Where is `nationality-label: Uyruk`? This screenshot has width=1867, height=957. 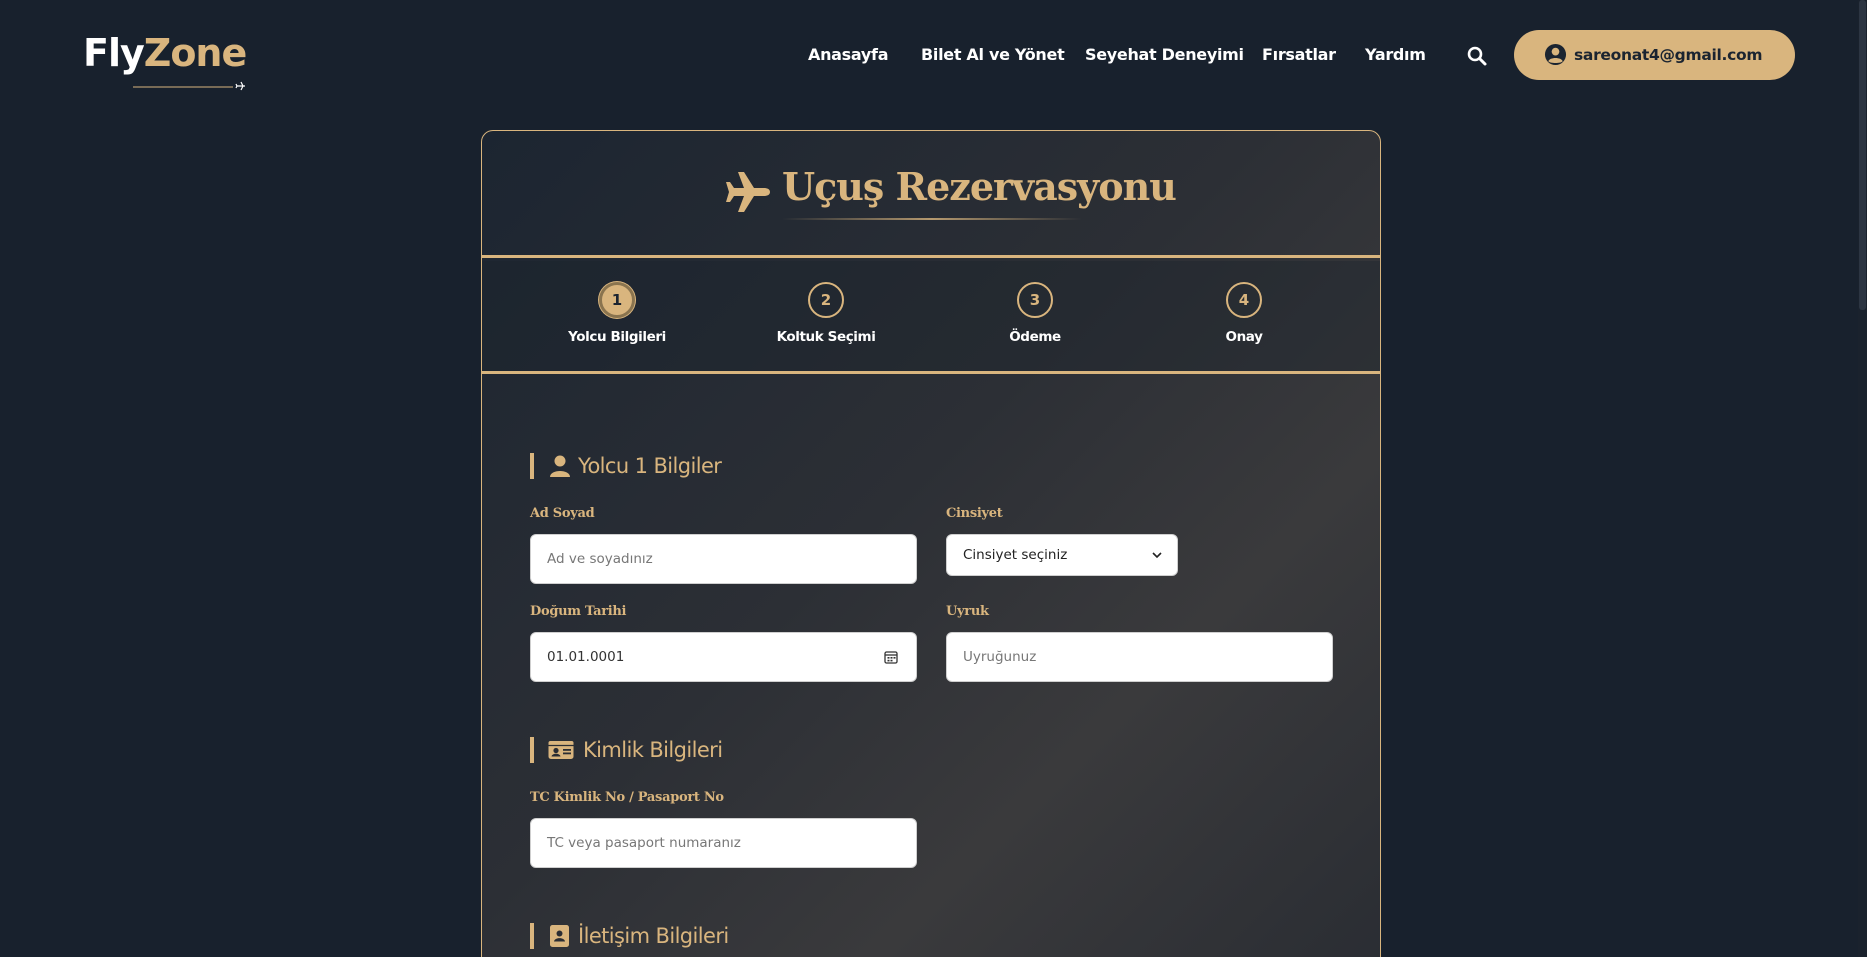 nationality-label: Uyruk is located at coordinates (967, 611).